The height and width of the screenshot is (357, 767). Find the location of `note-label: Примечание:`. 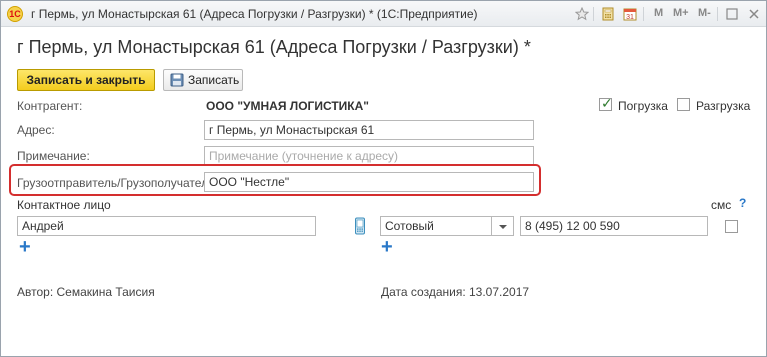

note-label: Примечание: is located at coordinates (53, 156).